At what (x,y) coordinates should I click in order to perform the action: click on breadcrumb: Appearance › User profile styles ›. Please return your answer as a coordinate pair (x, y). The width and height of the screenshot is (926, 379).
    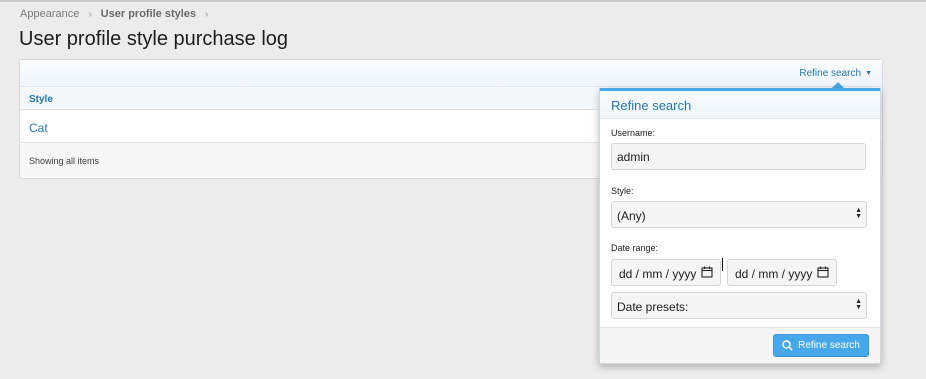
    Looking at the image, I should click on (118, 14).